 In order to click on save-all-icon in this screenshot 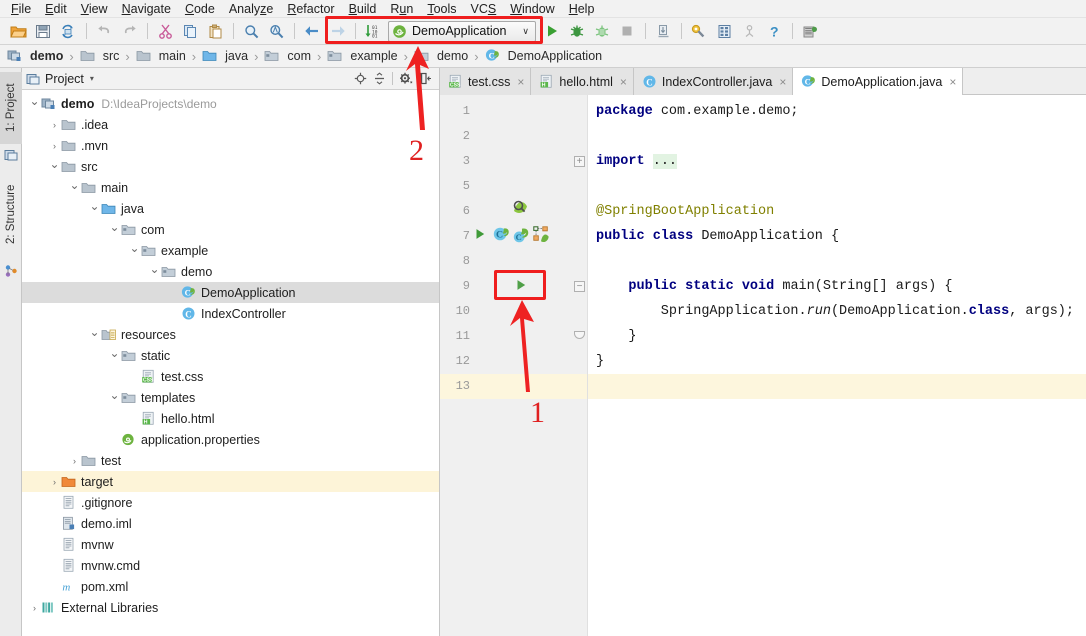, I will do `click(43, 31)`.